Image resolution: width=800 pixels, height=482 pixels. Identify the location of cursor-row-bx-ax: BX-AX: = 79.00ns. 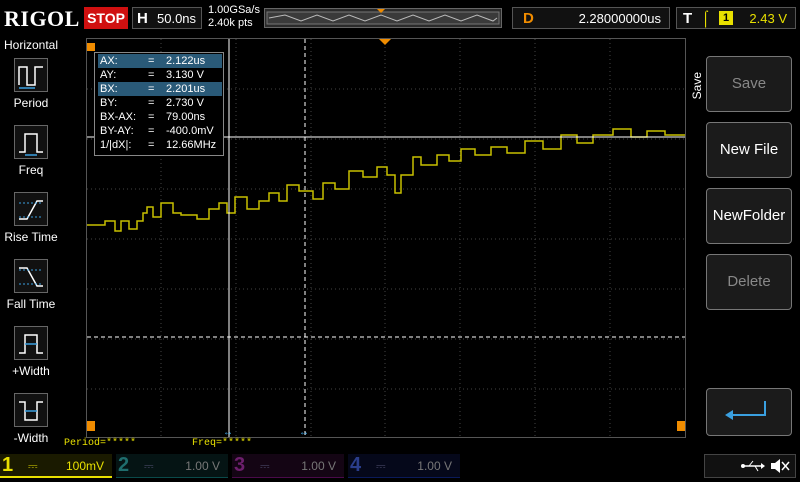
(160, 117).